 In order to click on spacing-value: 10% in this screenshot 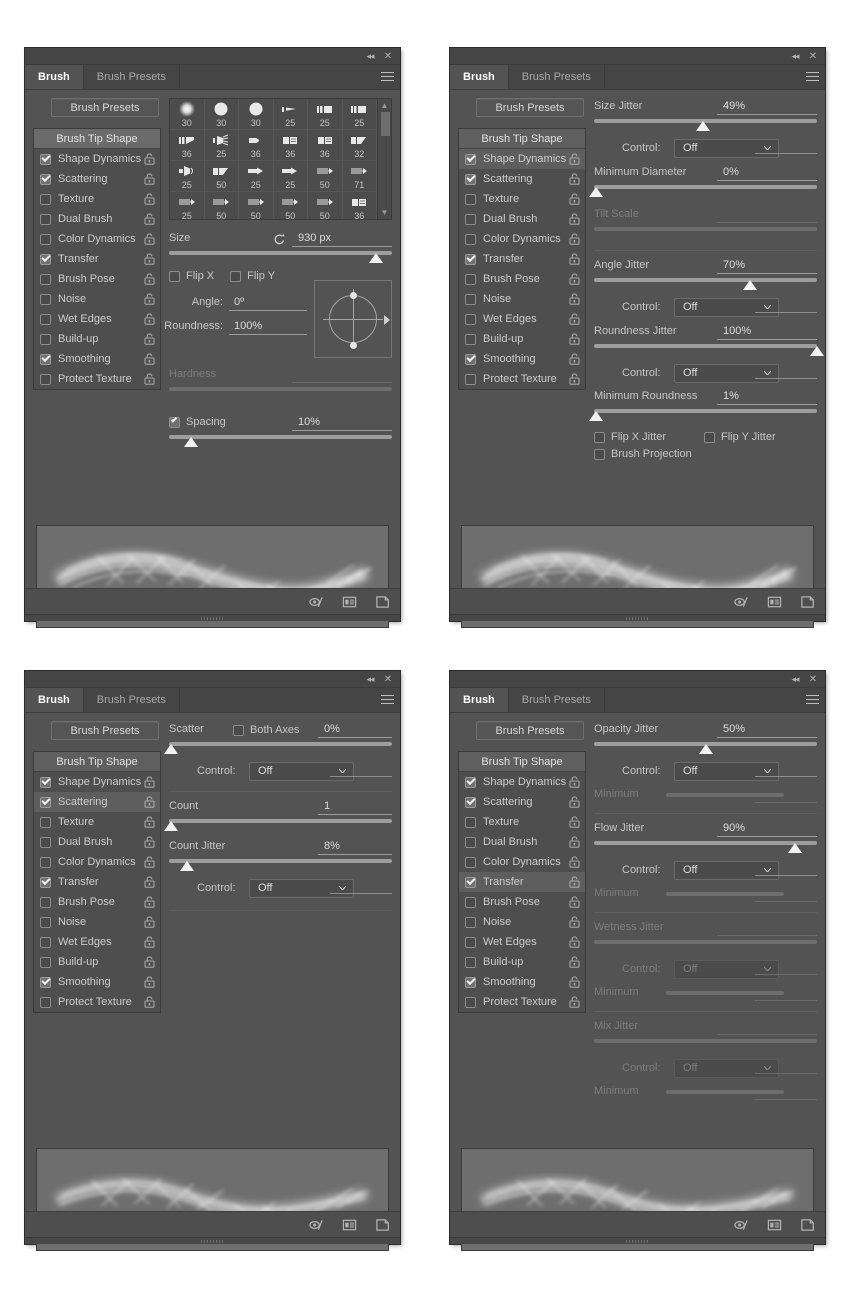, I will do `click(342, 423)`.